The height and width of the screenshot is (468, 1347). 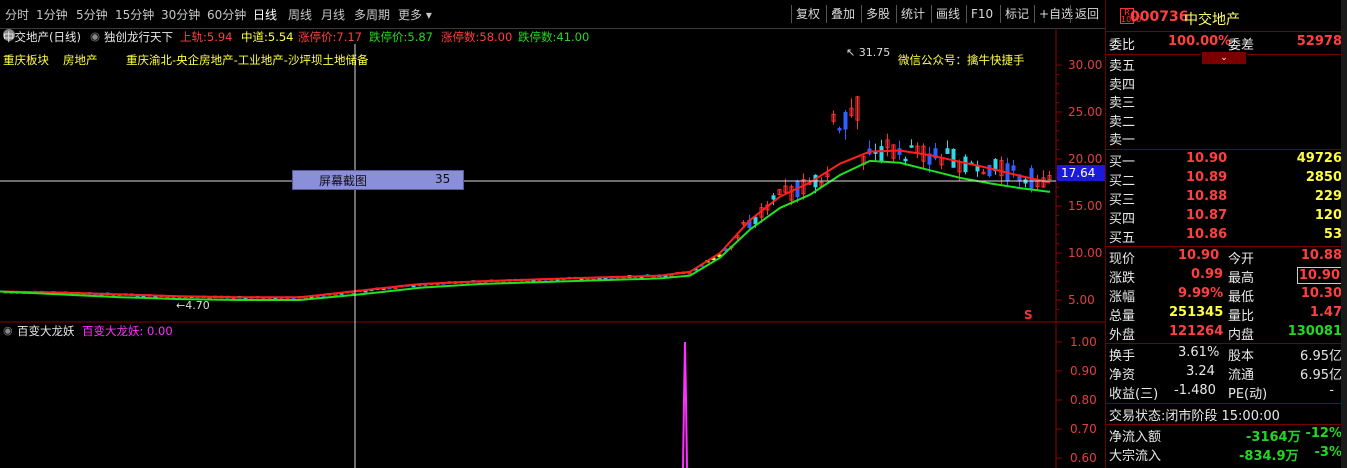 What do you see at coordinates (1207, 234) in the screenshot?
I see `buy-price: 10.86` at bounding box center [1207, 234].